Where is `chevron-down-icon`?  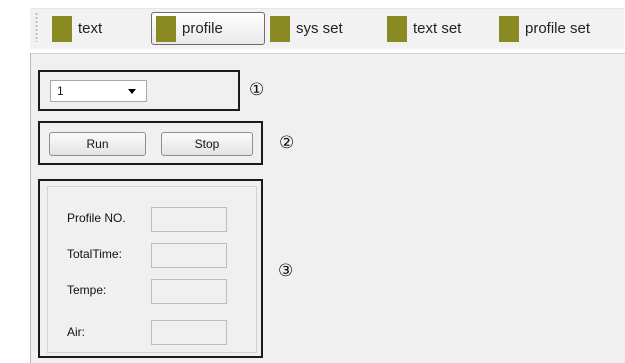
chevron-down-icon is located at coordinates (132, 91).